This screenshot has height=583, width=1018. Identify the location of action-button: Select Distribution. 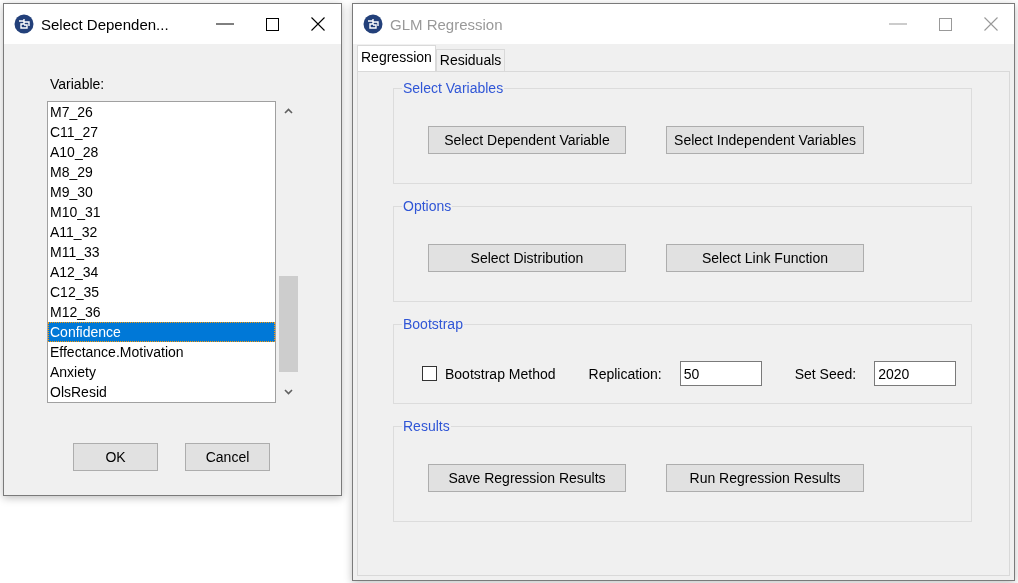
(527, 258).